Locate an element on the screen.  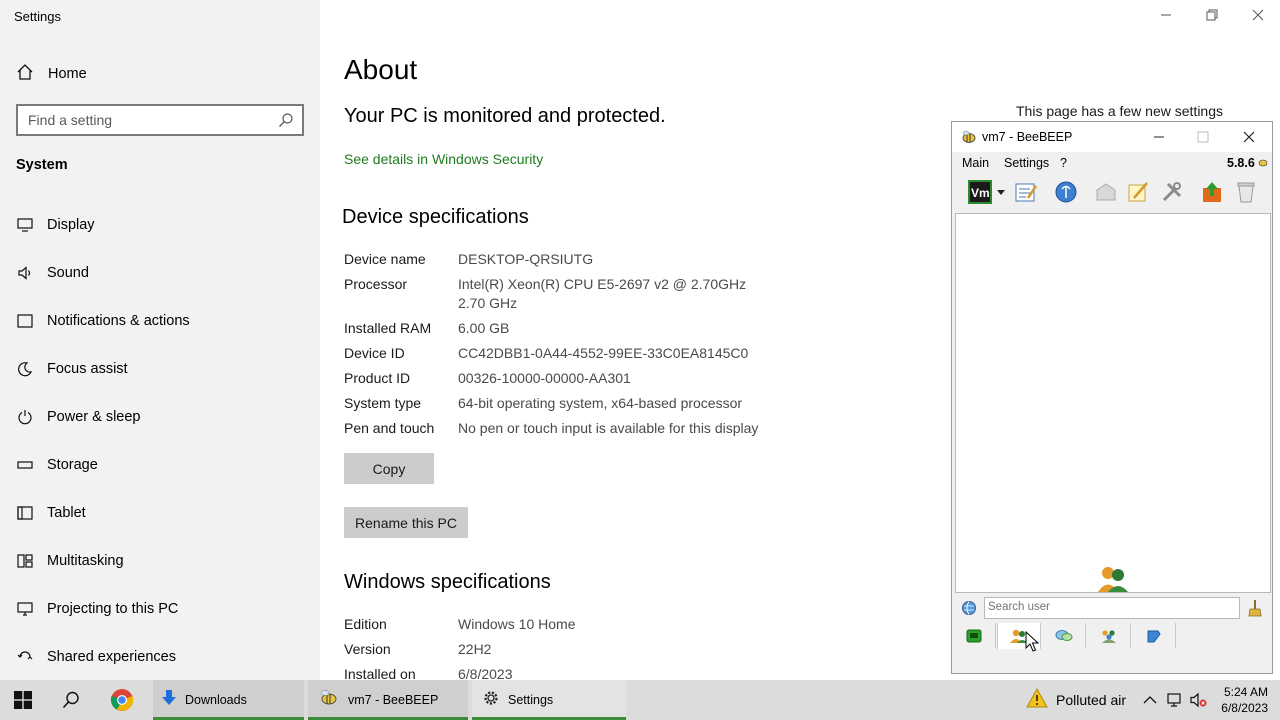
taskbar-beebeep: vm7 - BeeBEEP is located at coordinates (388, 700).